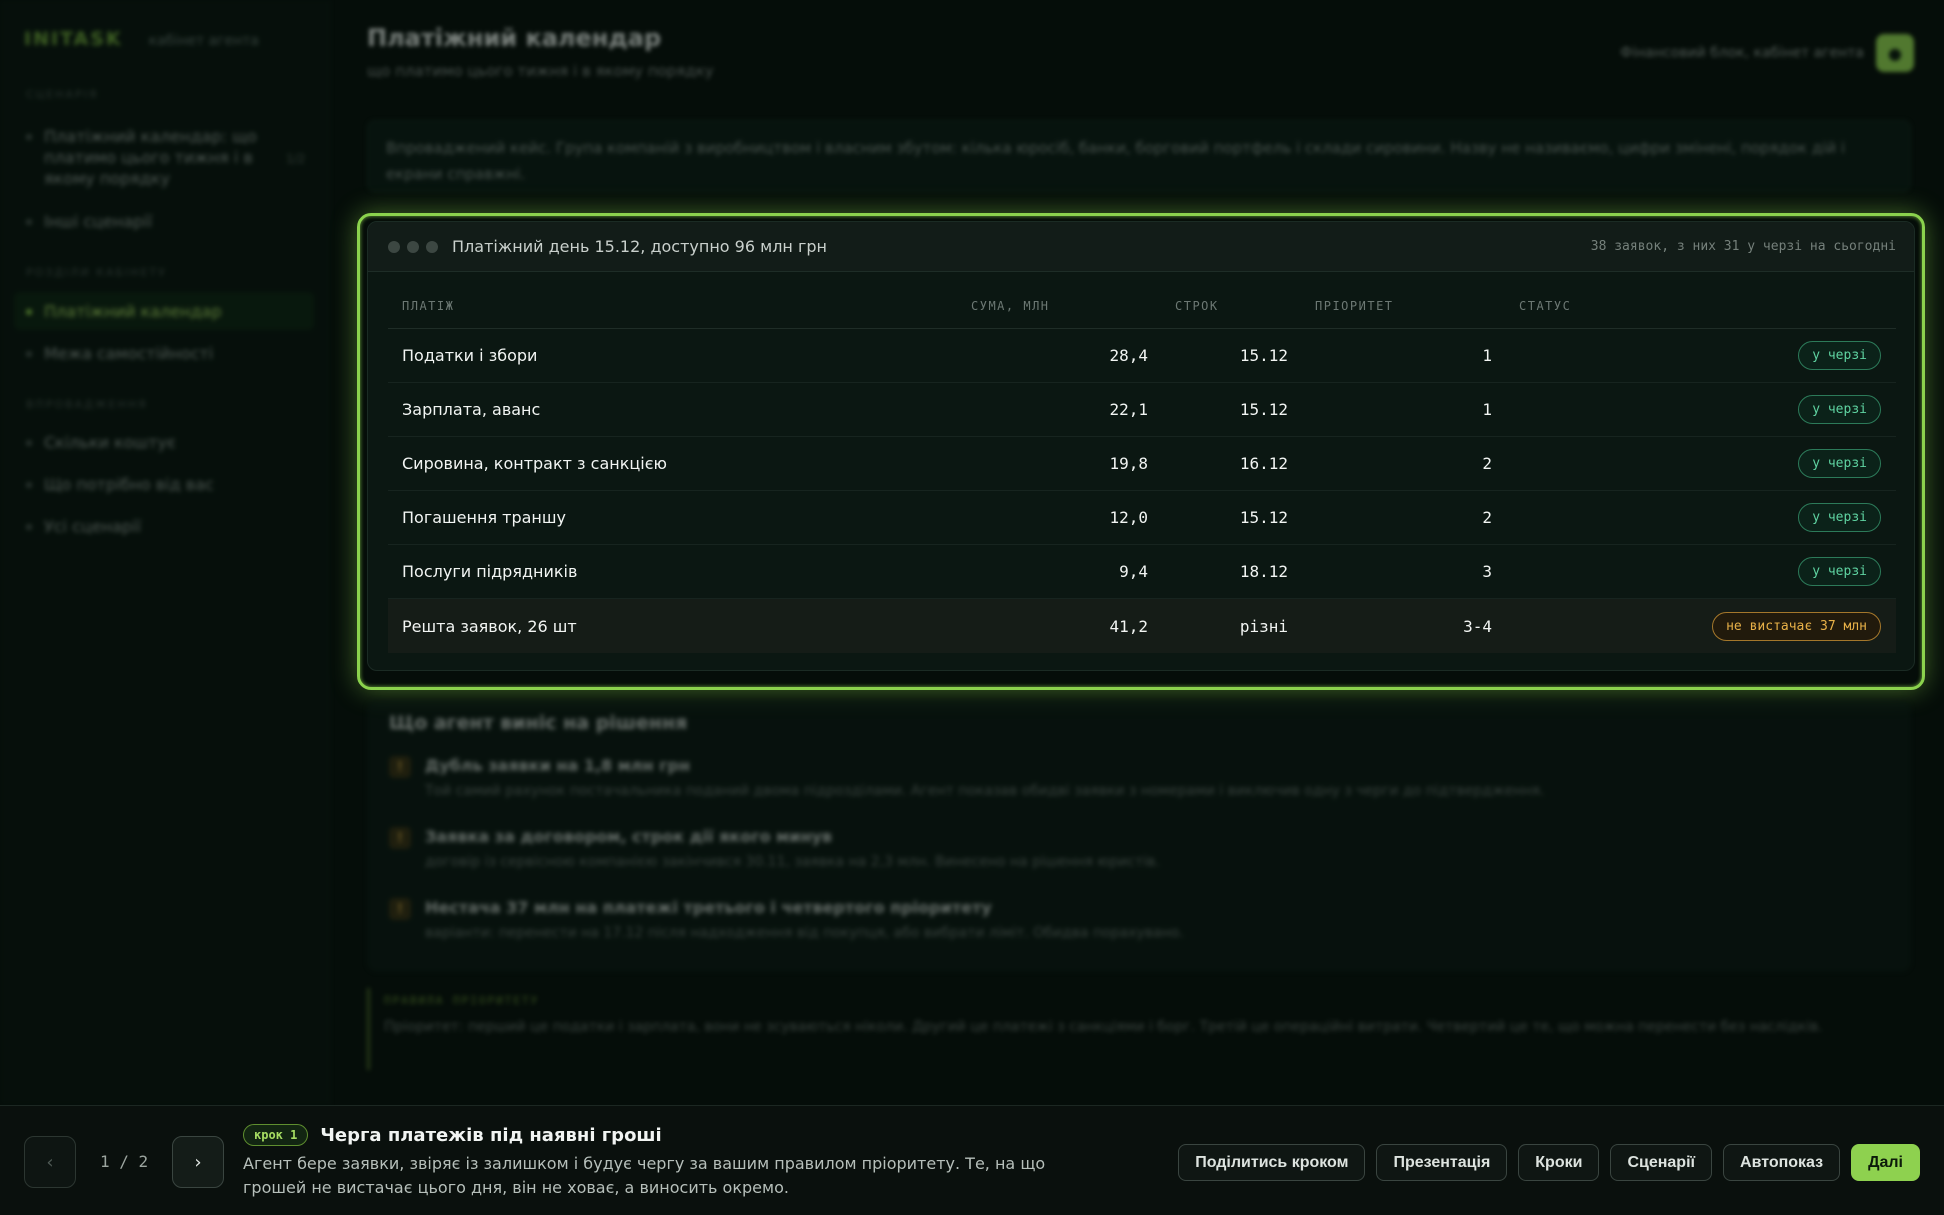 This screenshot has width=1944, height=1215. What do you see at coordinates (534, 463) in the screenshot?
I see `payment-name: Сировина, контракт з санкцією` at bounding box center [534, 463].